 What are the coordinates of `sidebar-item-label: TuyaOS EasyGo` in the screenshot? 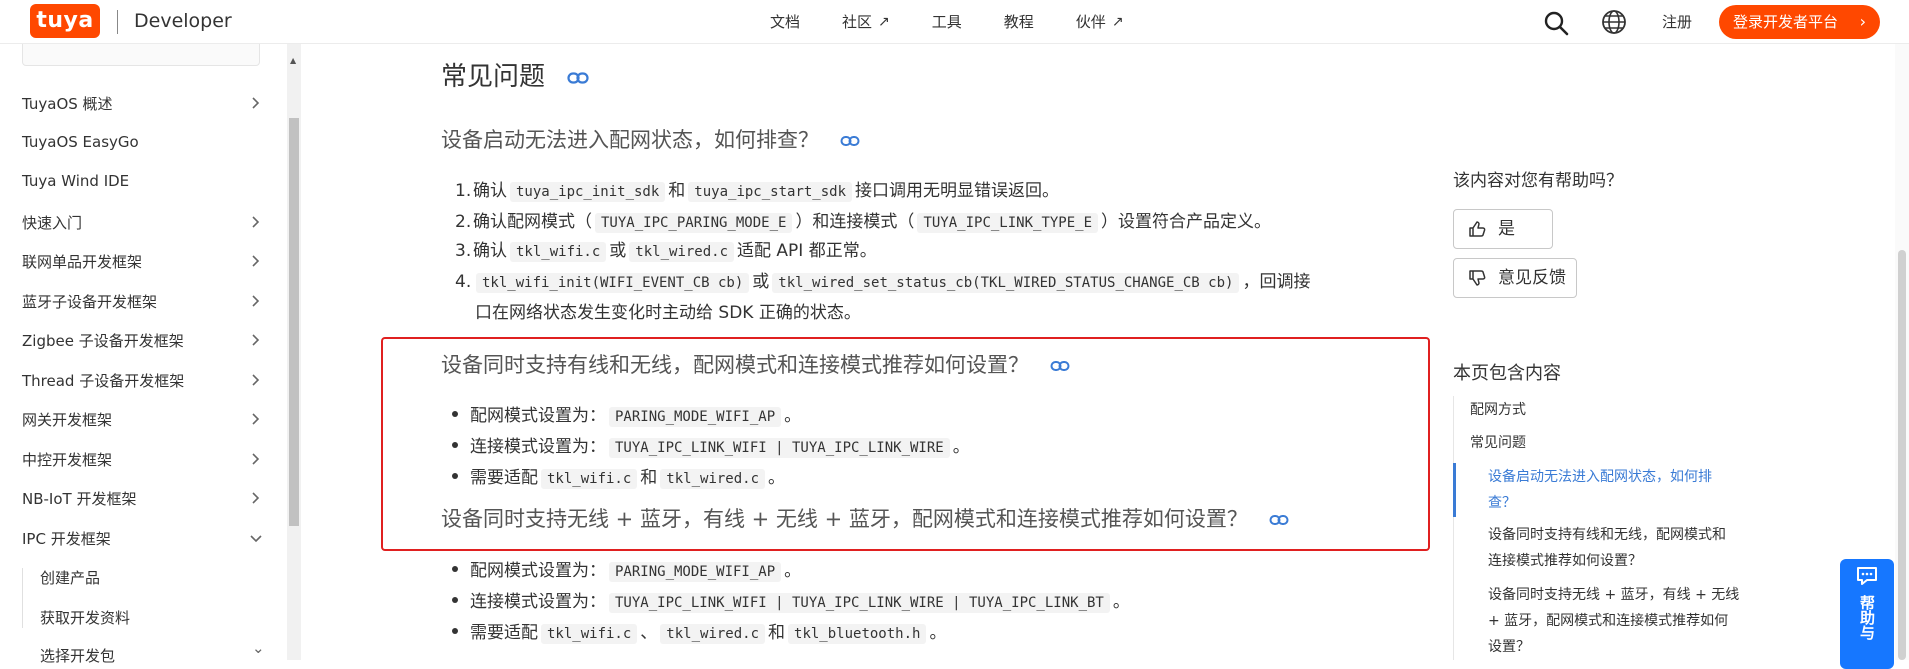 It's located at (80, 142).